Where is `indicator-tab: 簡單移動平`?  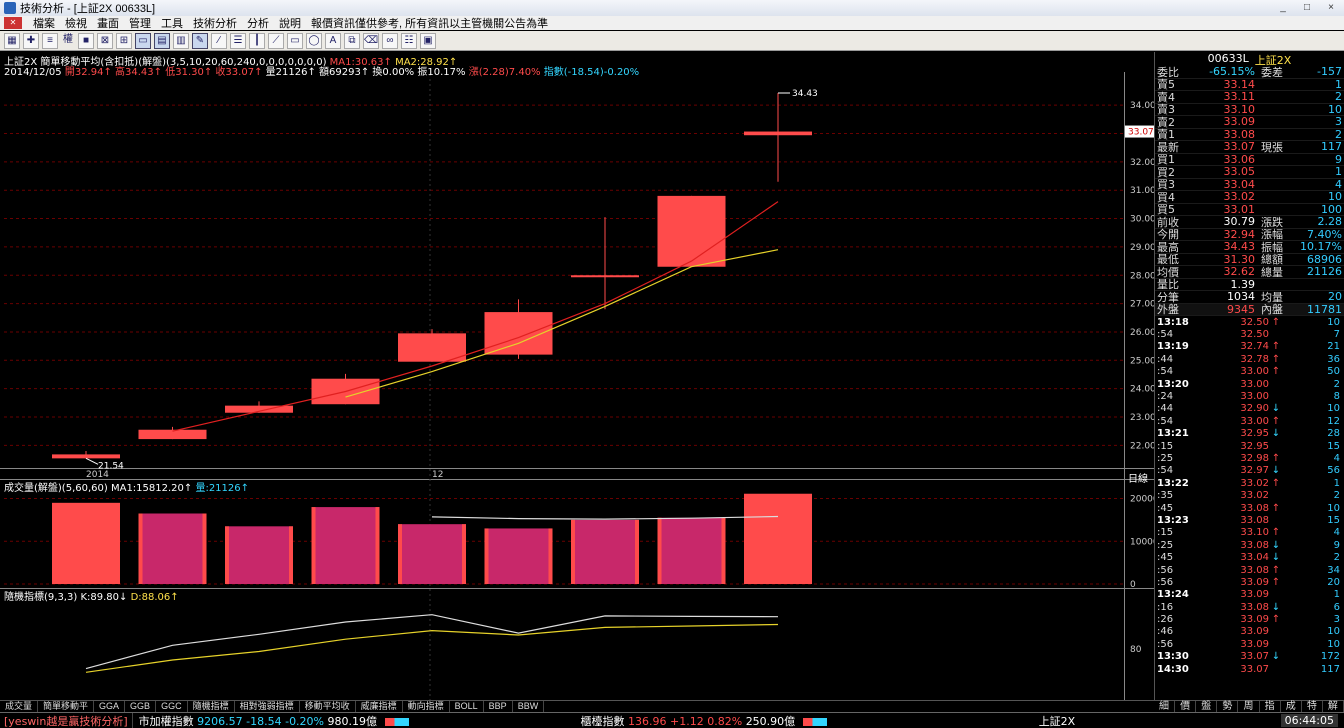
indicator-tab: 簡單移動平 is located at coordinates (66, 706).